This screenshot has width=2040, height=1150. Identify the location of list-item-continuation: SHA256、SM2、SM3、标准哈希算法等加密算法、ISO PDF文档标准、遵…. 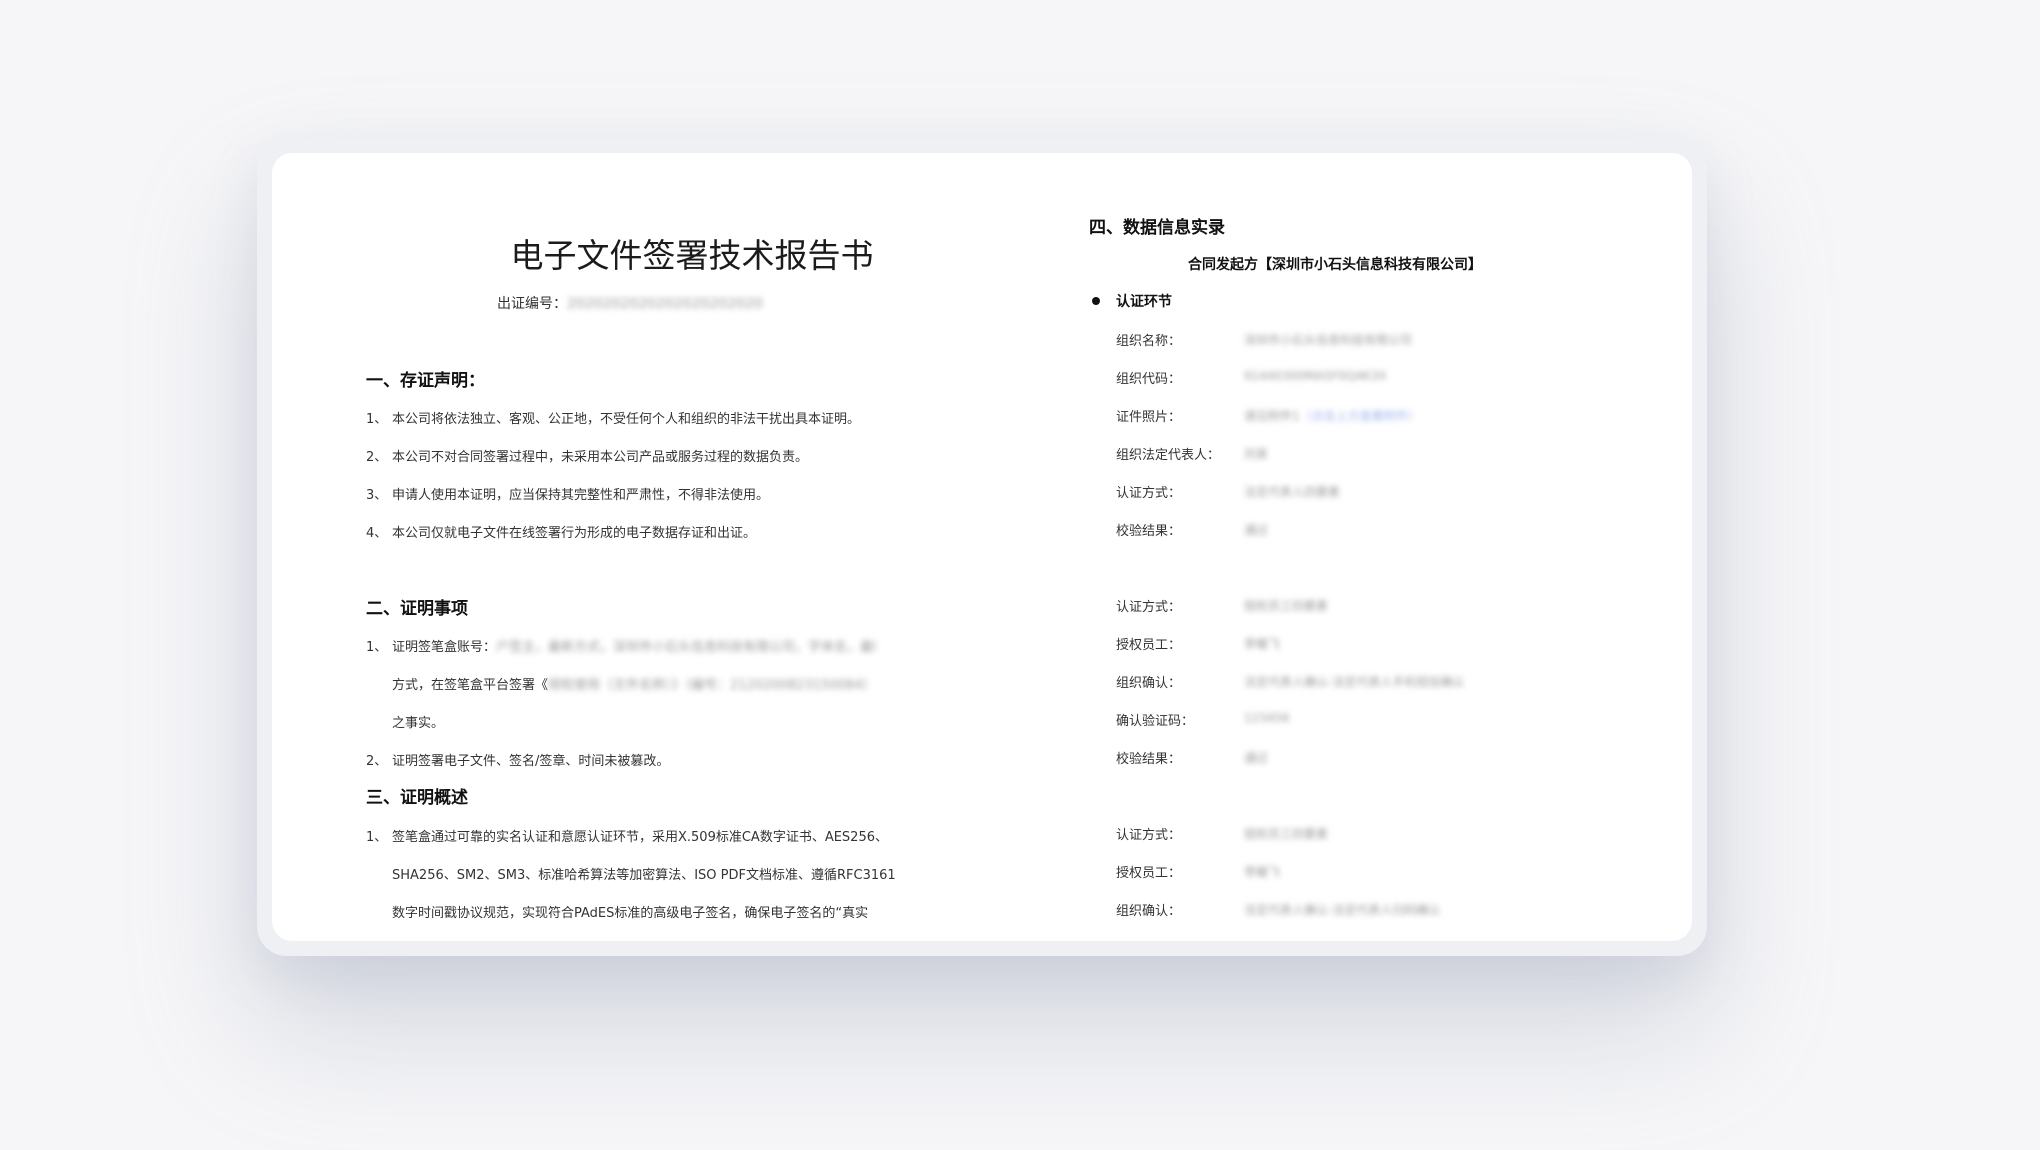
(644, 875).